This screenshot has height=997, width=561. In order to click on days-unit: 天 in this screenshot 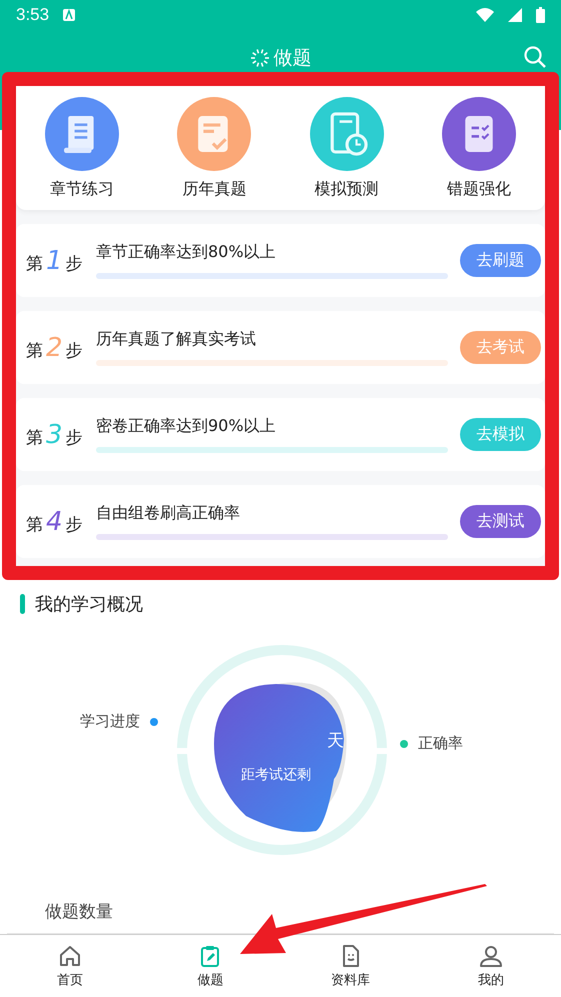, I will do `click(335, 741)`.